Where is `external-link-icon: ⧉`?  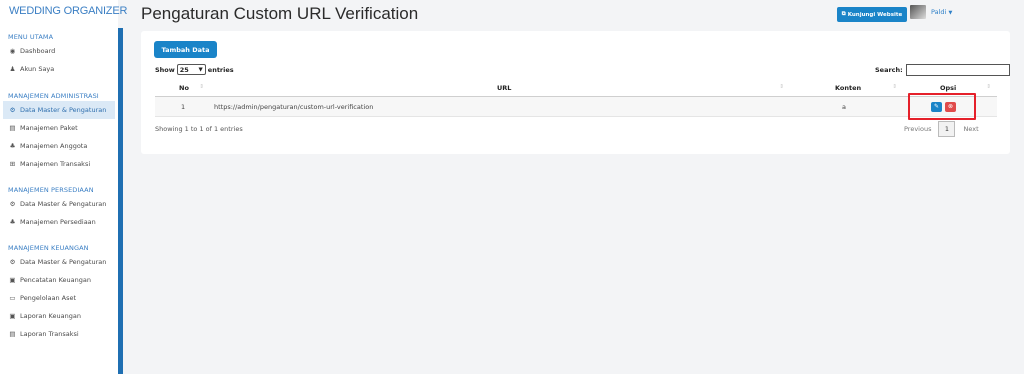 external-link-icon: ⧉ is located at coordinates (843, 14).